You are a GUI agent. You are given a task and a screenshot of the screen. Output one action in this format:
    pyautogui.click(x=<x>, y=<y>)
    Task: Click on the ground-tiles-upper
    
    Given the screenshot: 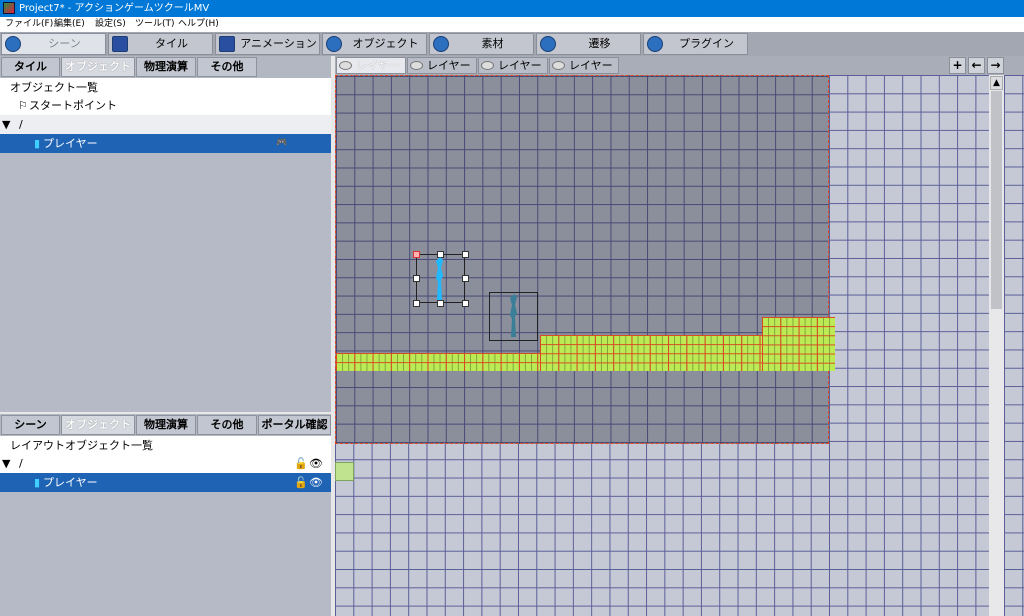 What is the action you would take?
    pyautogui.click(x=798, y=344)
    